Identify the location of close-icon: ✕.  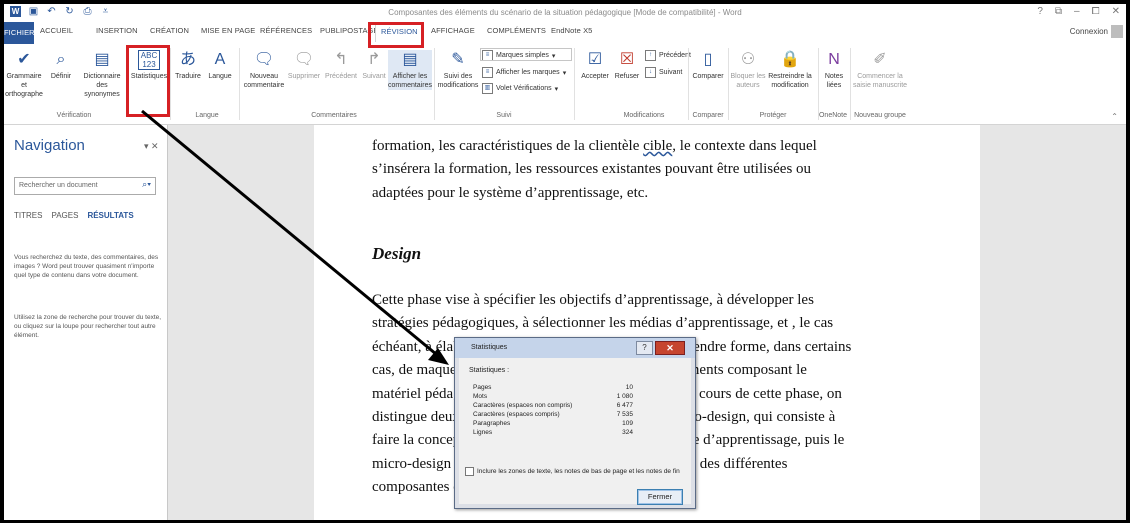
(1116, 11).